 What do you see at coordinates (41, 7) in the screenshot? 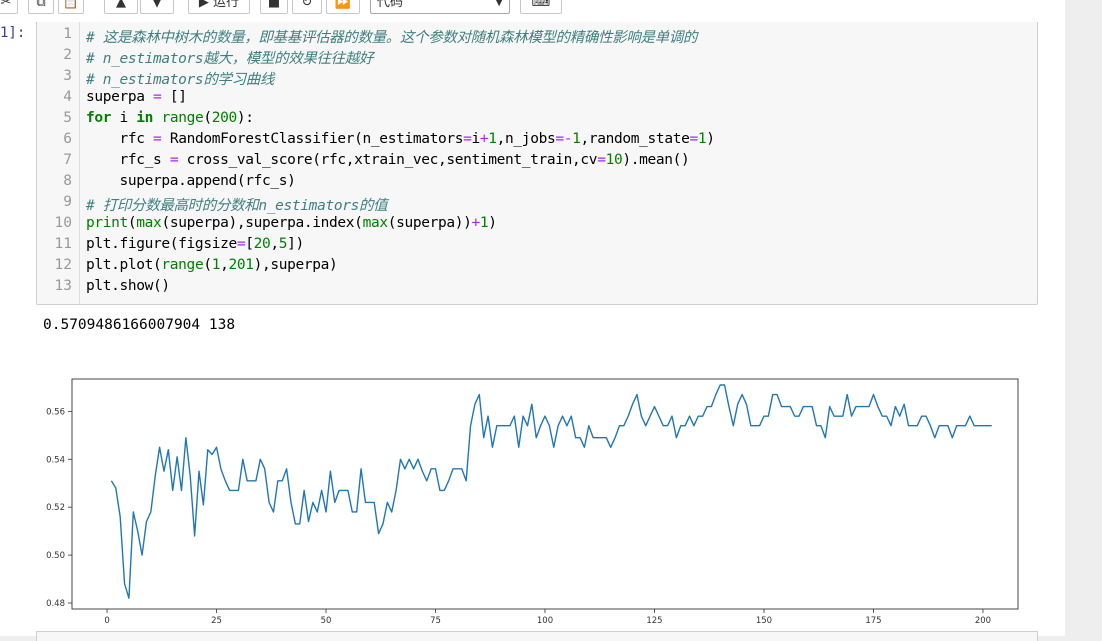
I see `copy-icon: ⧉` at bounding box center [41, 7].